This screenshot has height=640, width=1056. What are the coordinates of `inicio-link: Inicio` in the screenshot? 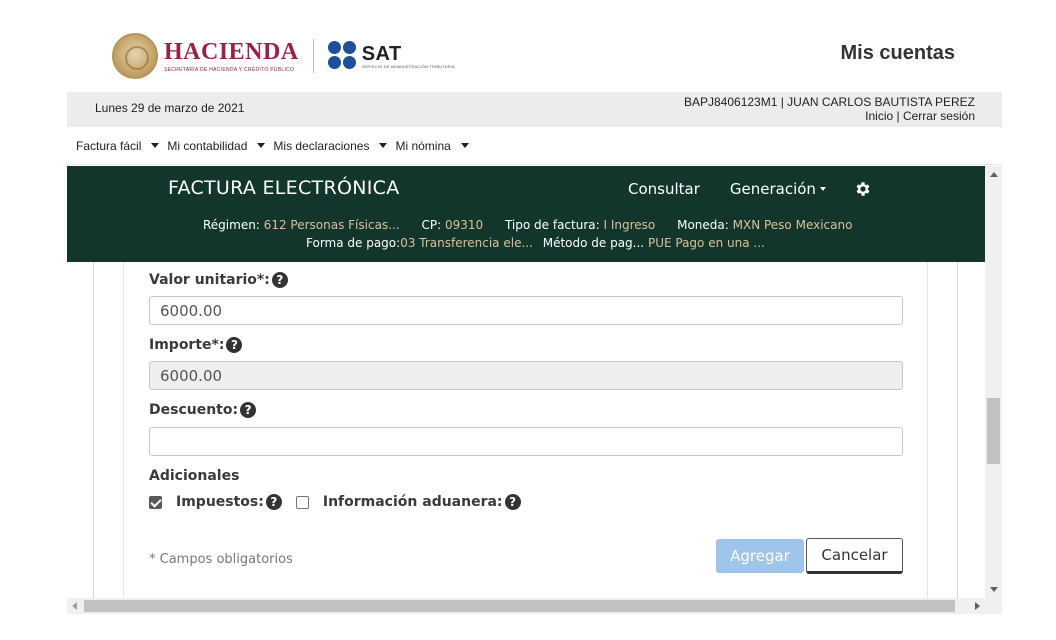 It's located at (879, 116).